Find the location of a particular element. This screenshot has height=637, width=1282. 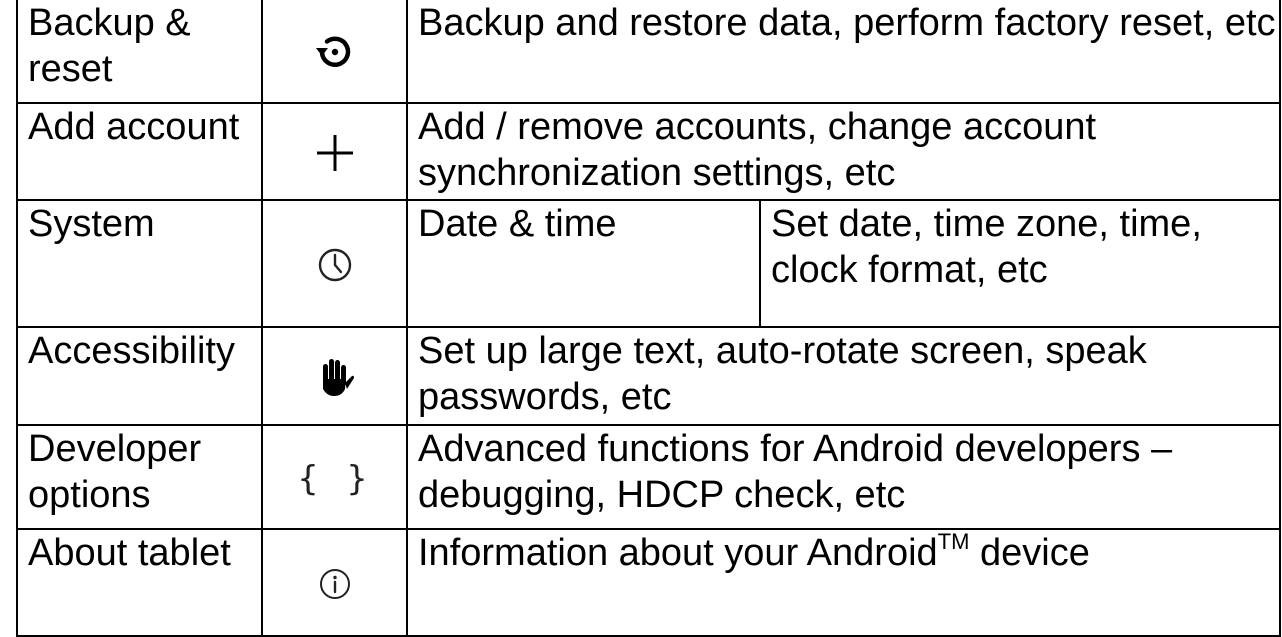

setting-name: System is located at coordinates (139, 263).